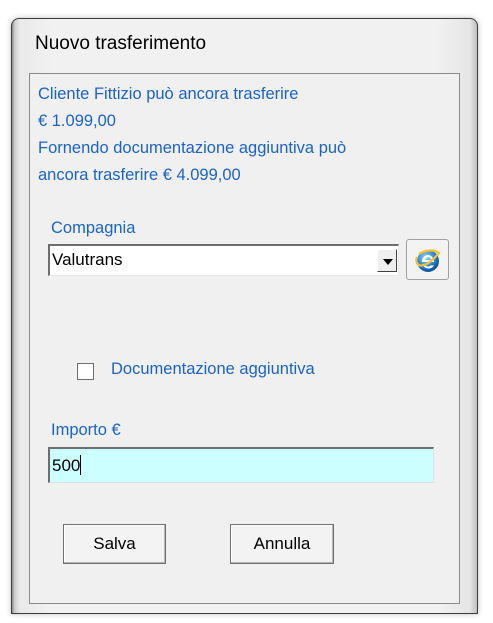  I want to click on company-select: Valutrans, so click(223, 260).